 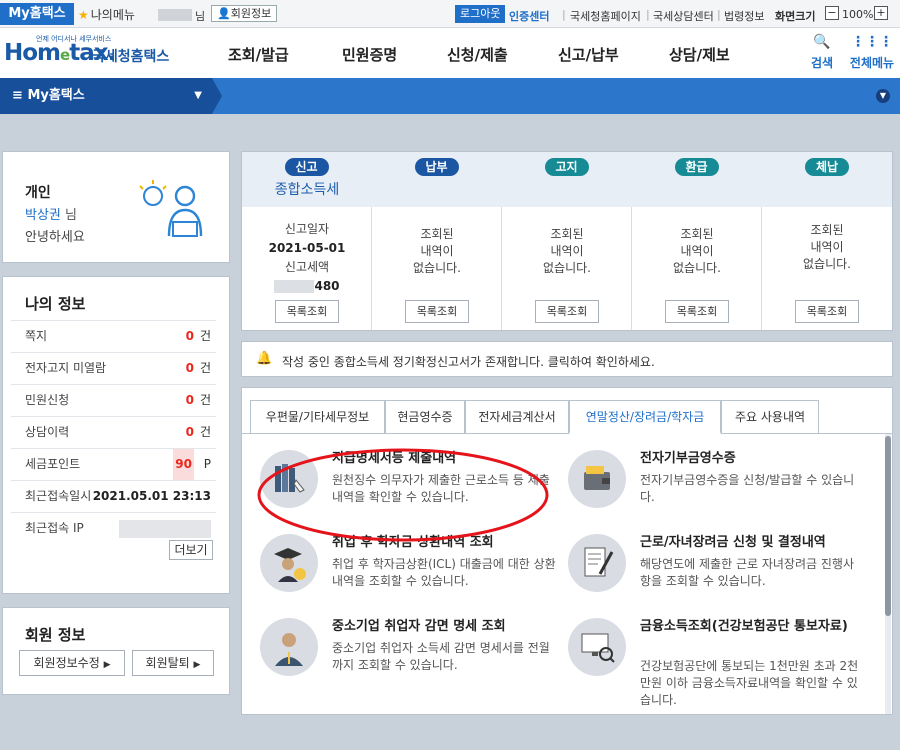 I want to click on menu-inquiry: 조회/발급, so click(x=258, y=54).